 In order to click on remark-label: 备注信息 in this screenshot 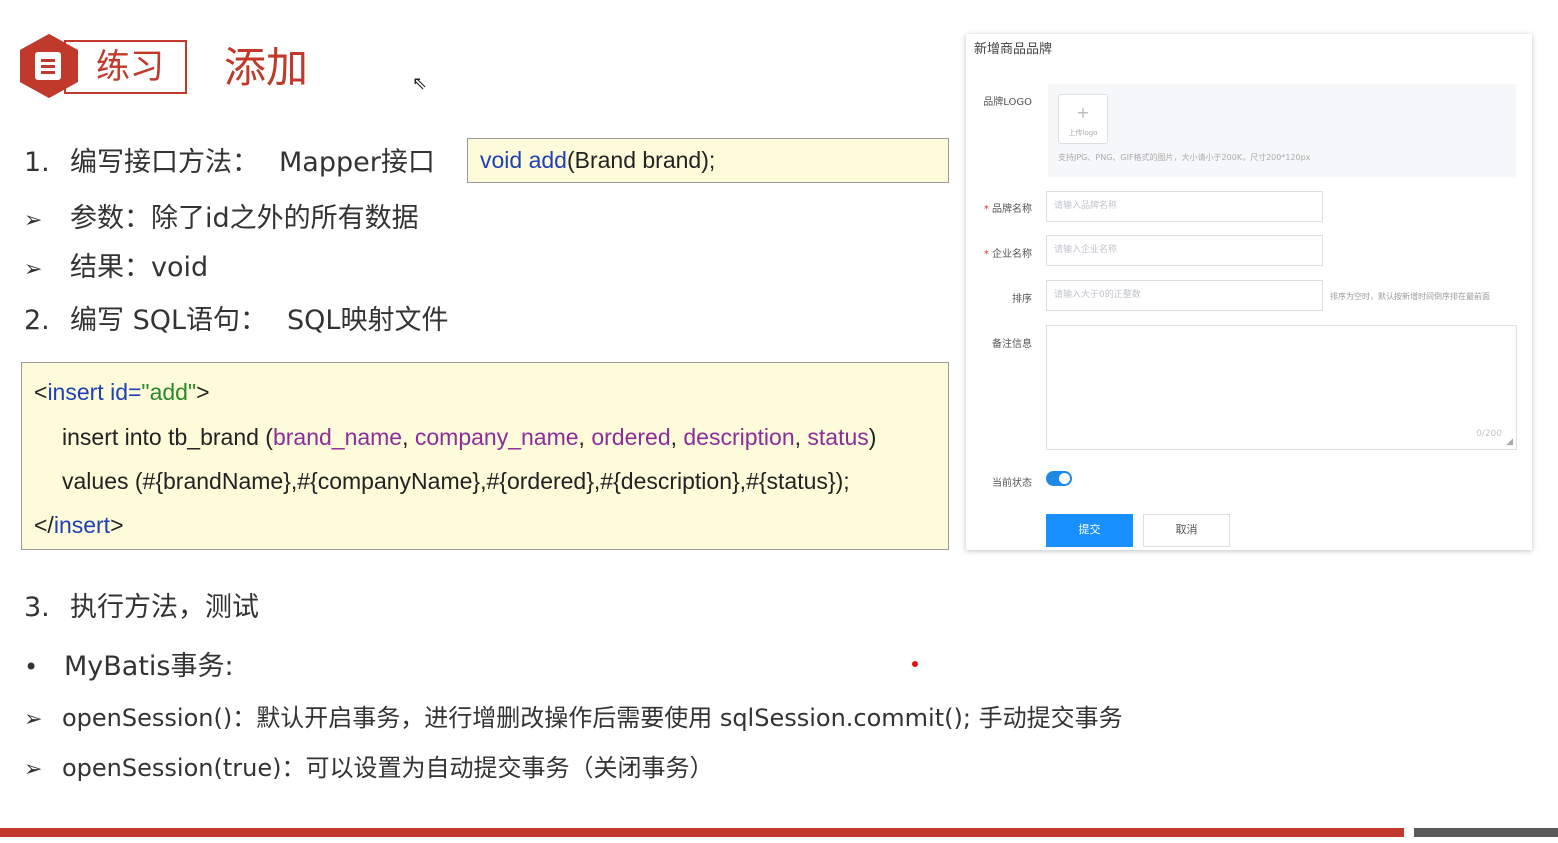, I will do `click(1012, 344)`.